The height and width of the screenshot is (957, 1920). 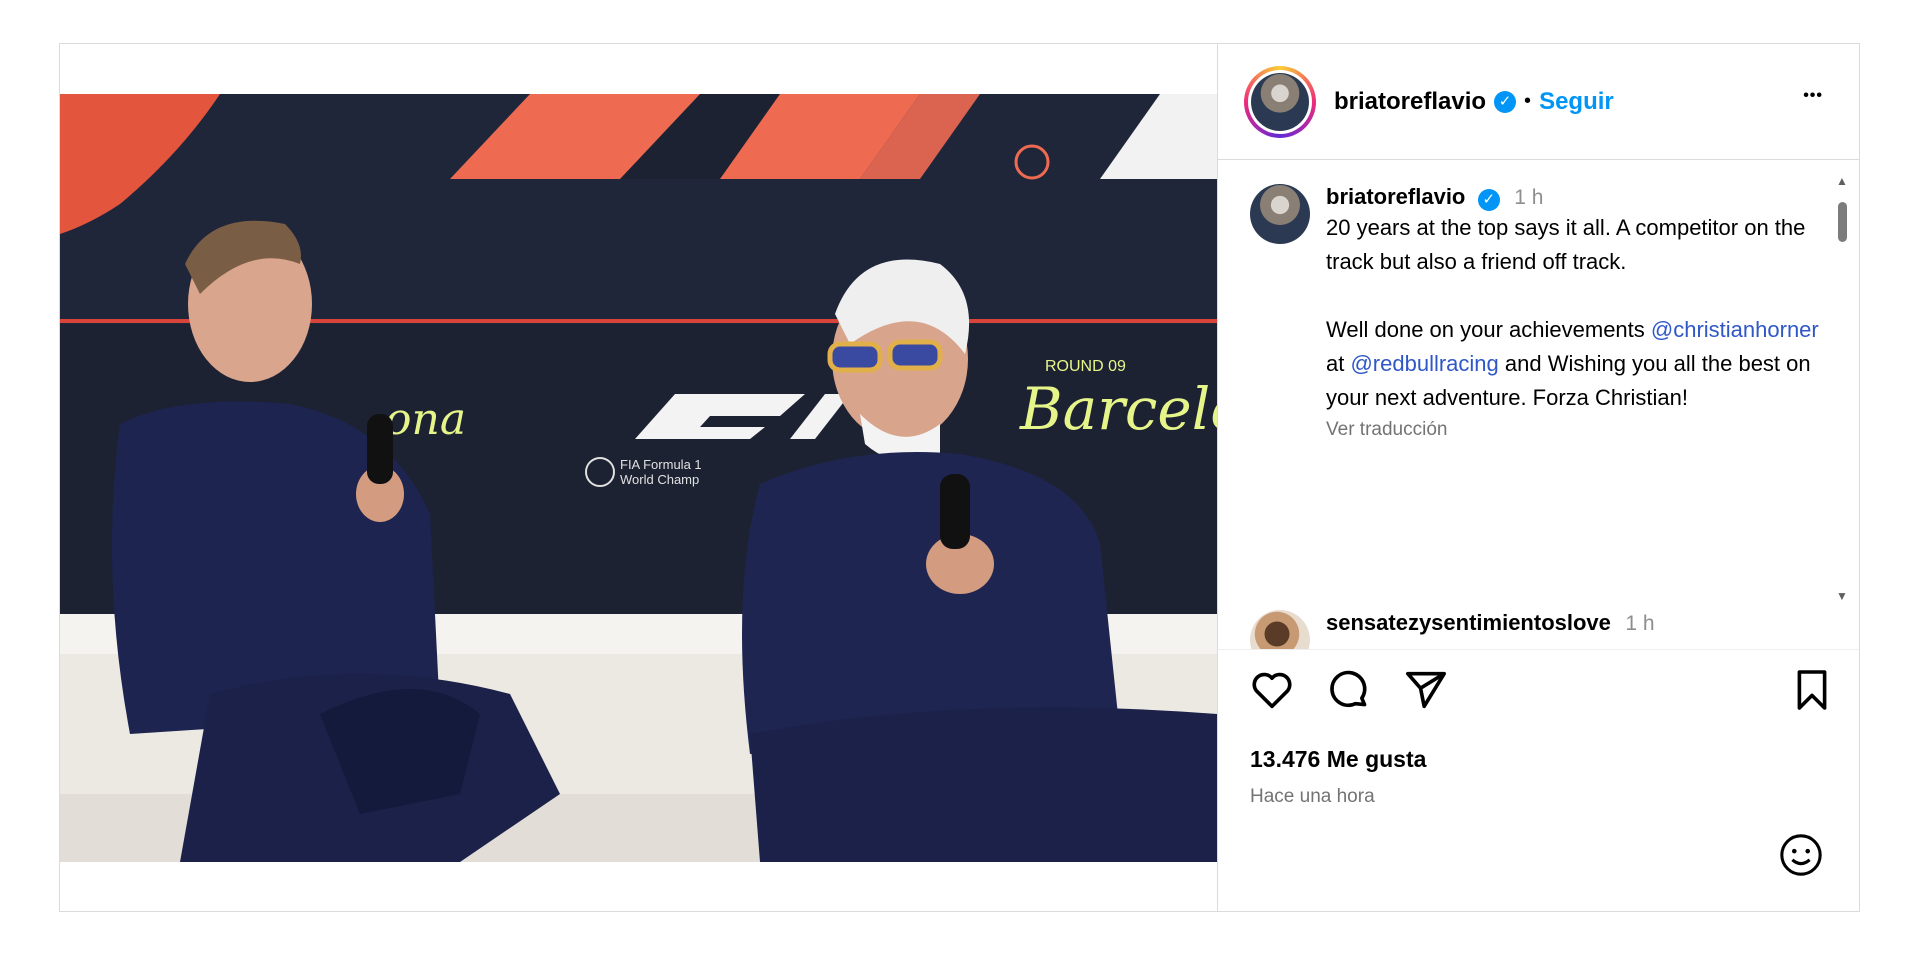 I want to click on svg-text: World Champ, so click(x=659, y=479).